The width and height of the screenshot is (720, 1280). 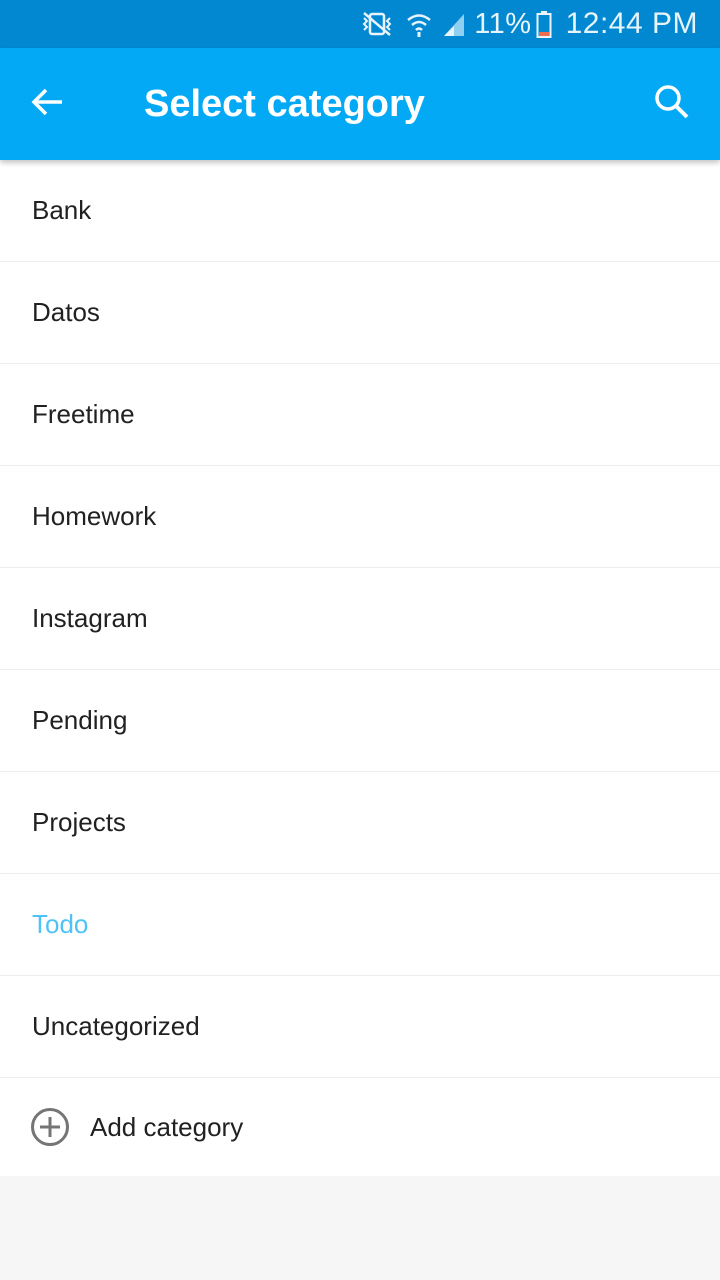 What do you see at coordinates (503, 23) in the screenshot?
I see `battery-percent: 11%` at bounding box center [503, 23].